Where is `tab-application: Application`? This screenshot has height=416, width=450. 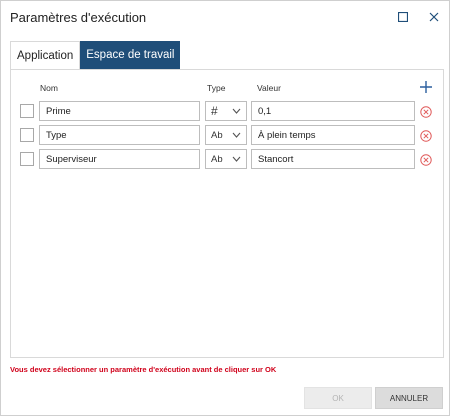
tab-application: Application is located at coordinates (45, 55).